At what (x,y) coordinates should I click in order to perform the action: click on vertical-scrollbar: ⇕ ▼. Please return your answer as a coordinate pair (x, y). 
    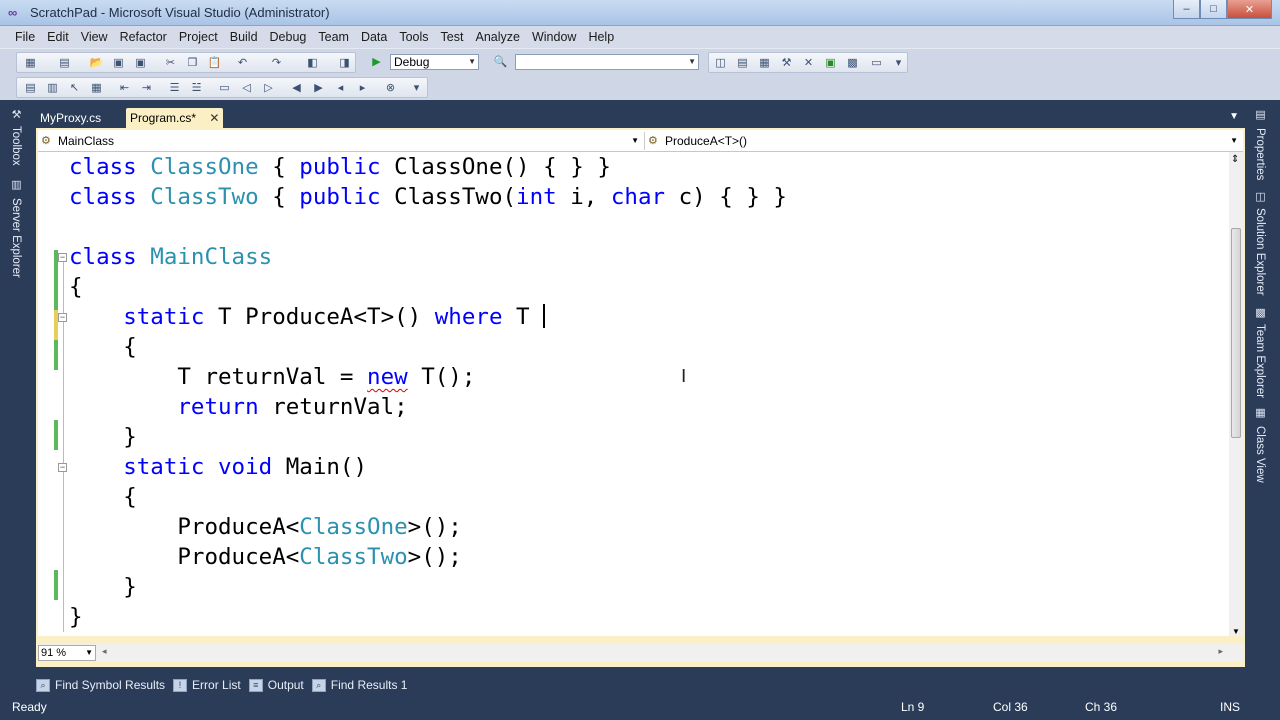
    Looking at the image, I should click on (1236, 394).